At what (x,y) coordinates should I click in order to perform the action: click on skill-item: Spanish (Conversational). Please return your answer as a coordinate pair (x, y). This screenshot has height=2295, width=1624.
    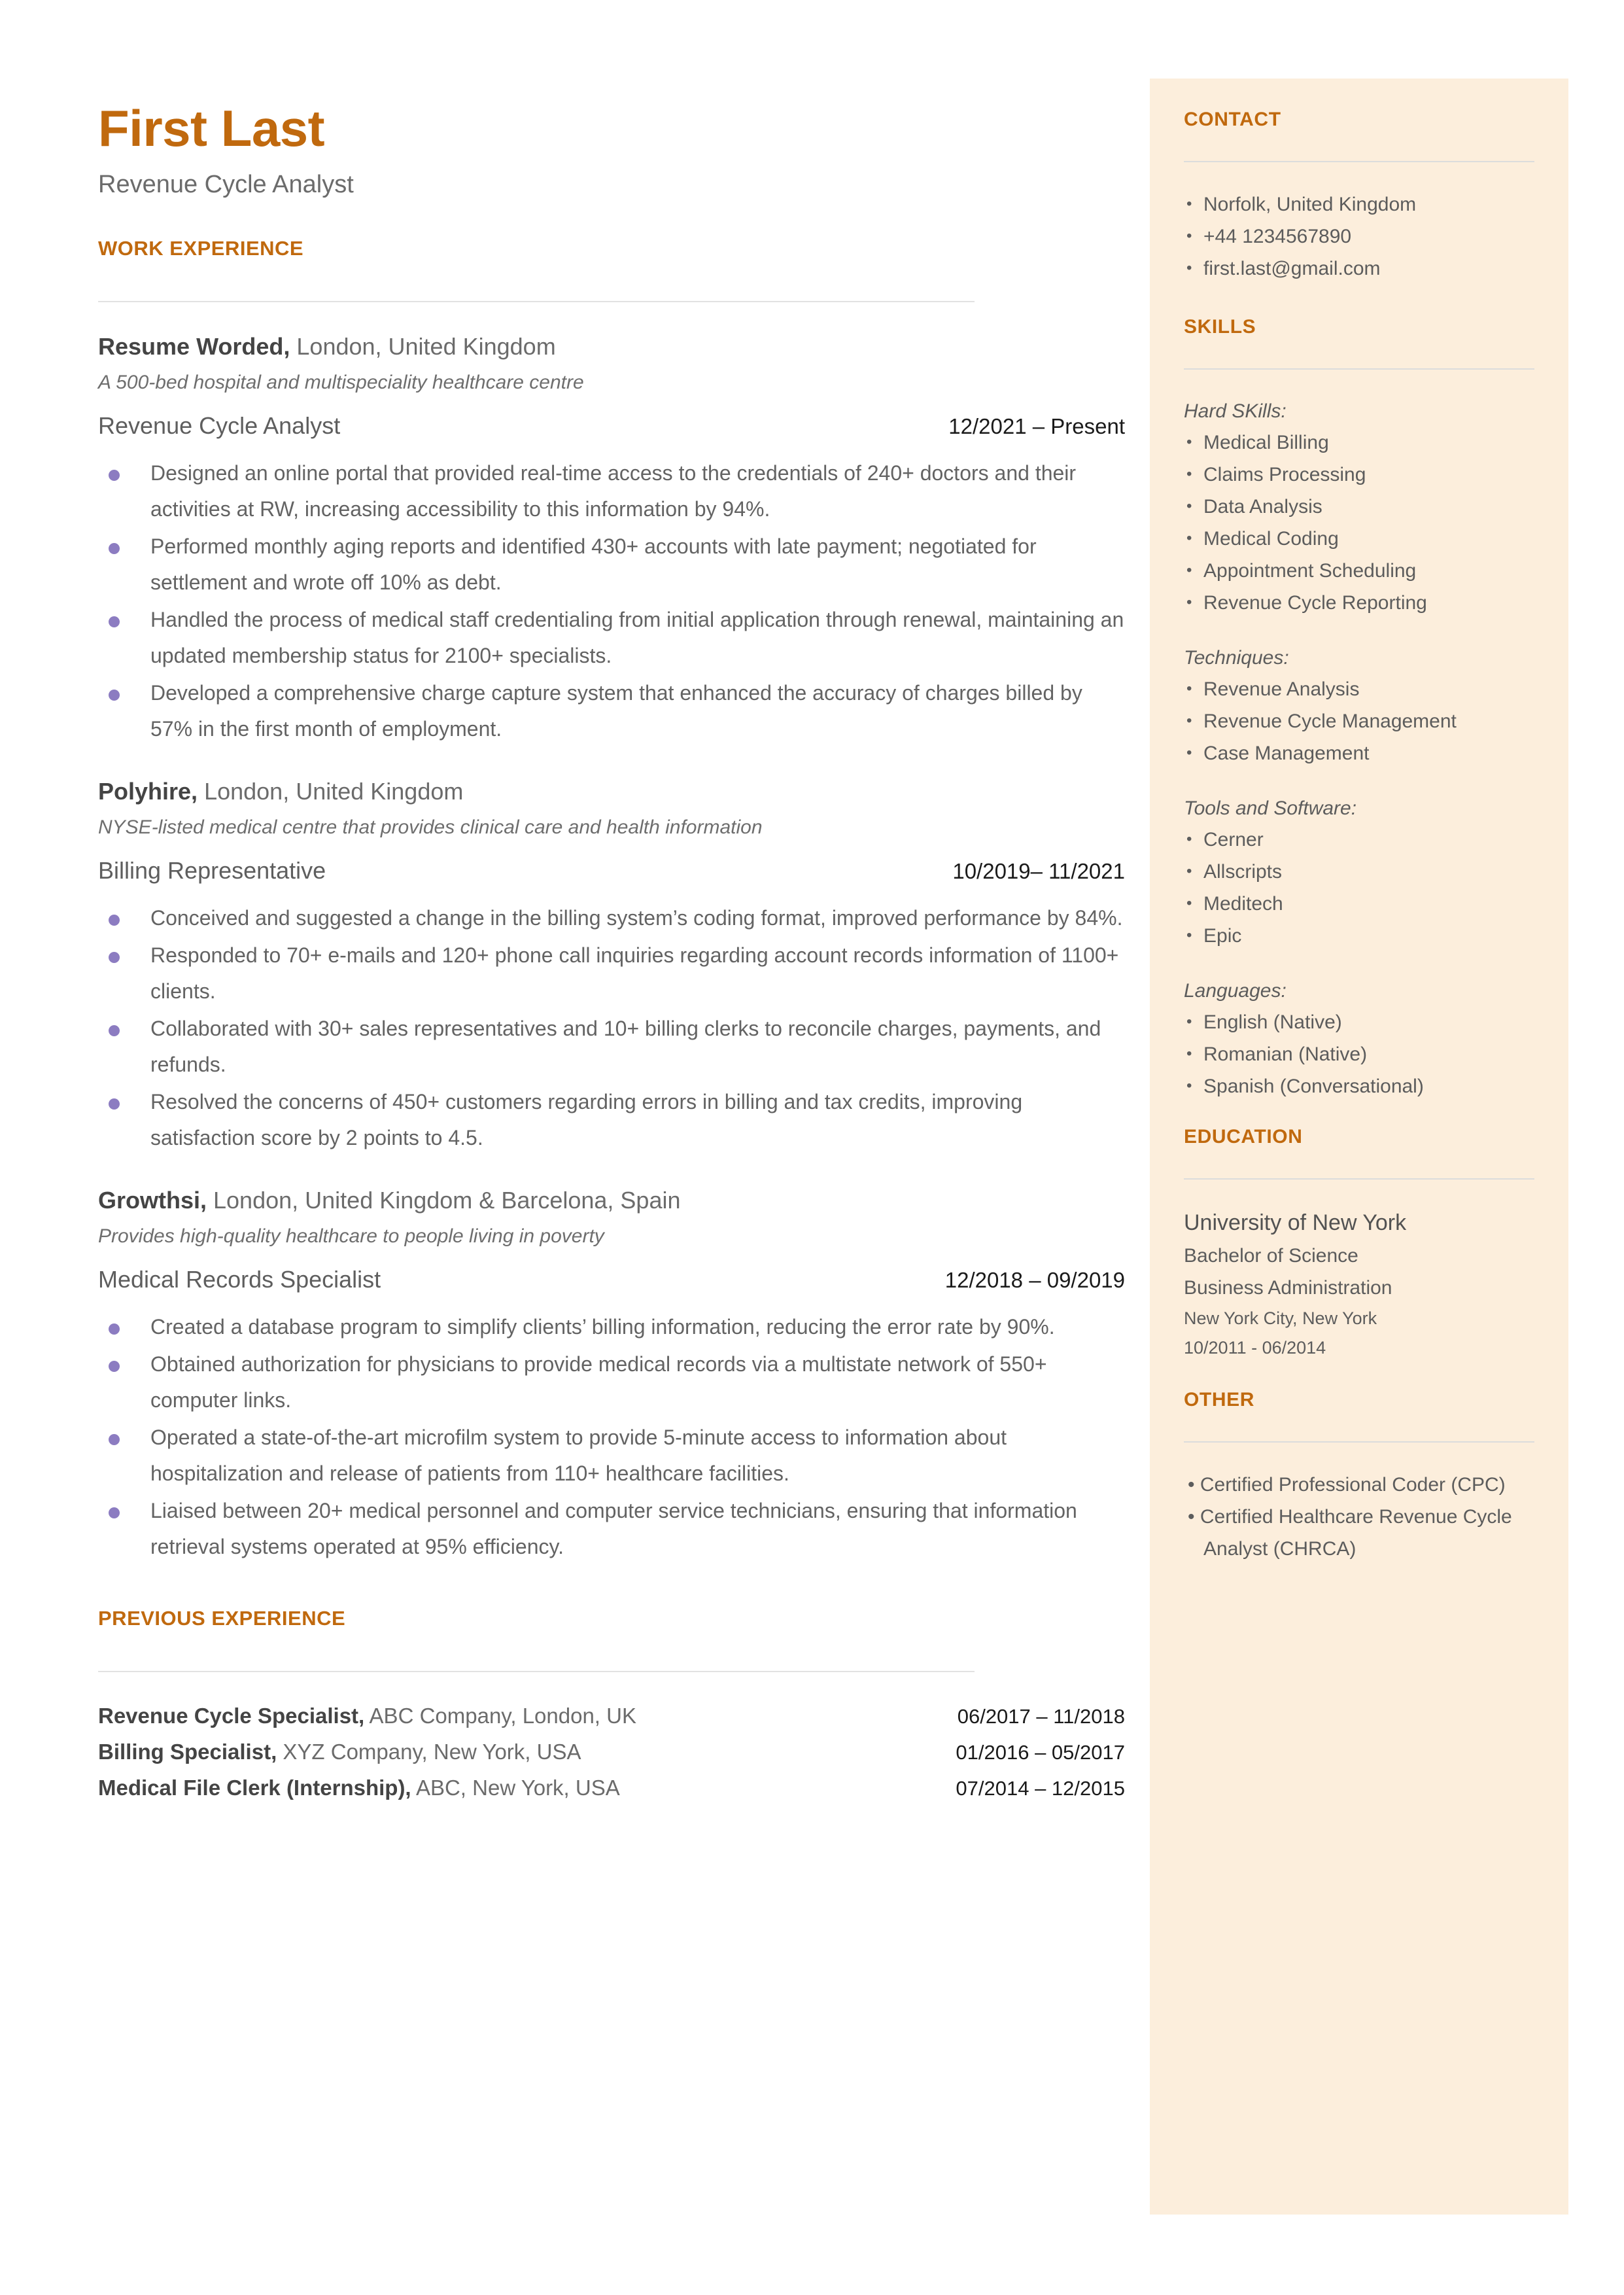
    Looking at the image, I should click on (1359, 1086).